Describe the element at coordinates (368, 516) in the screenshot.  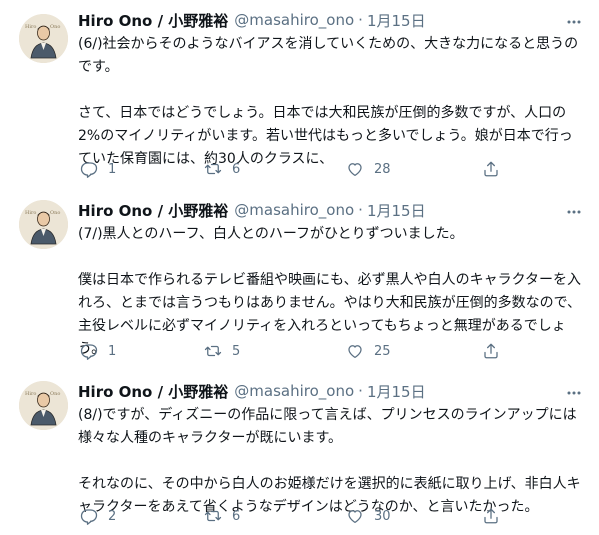
I see `like-button: 30` at that location.